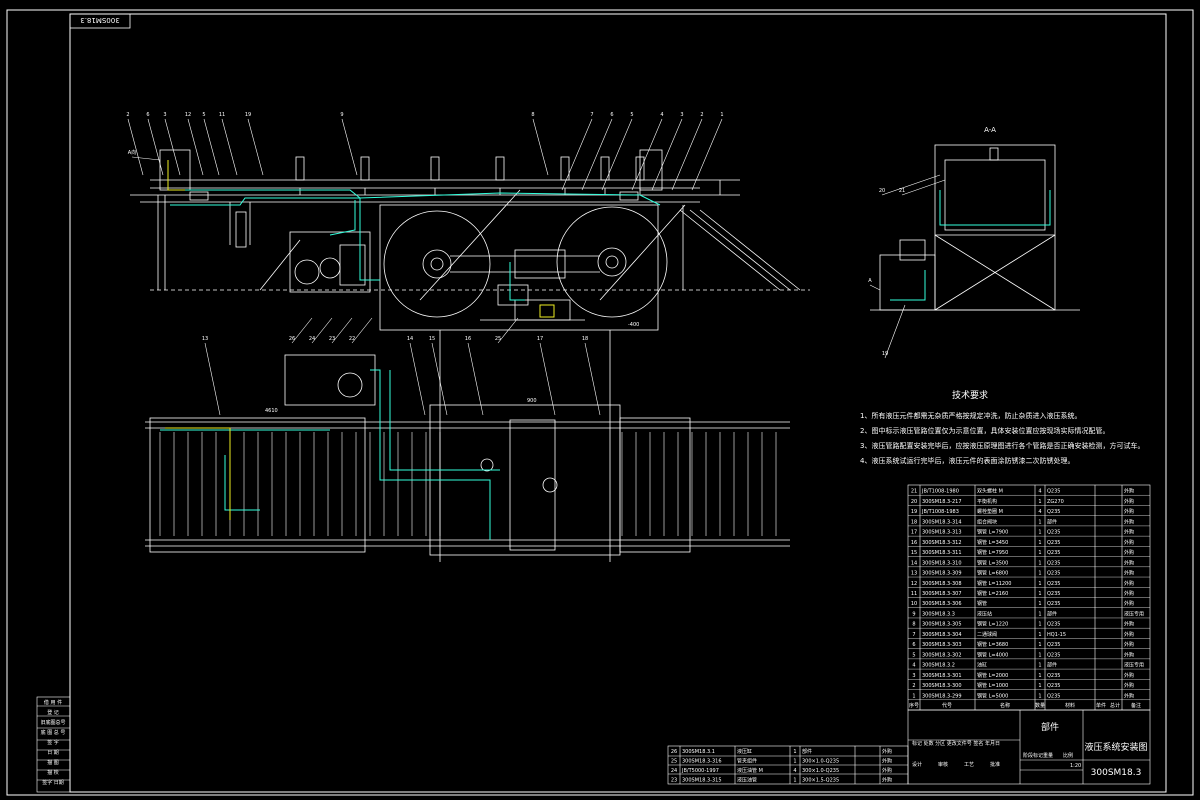  Describe the element at coordinates (940, 492) in the screenshot. I see `bom-cell: JB/T1008-1980` at that location.